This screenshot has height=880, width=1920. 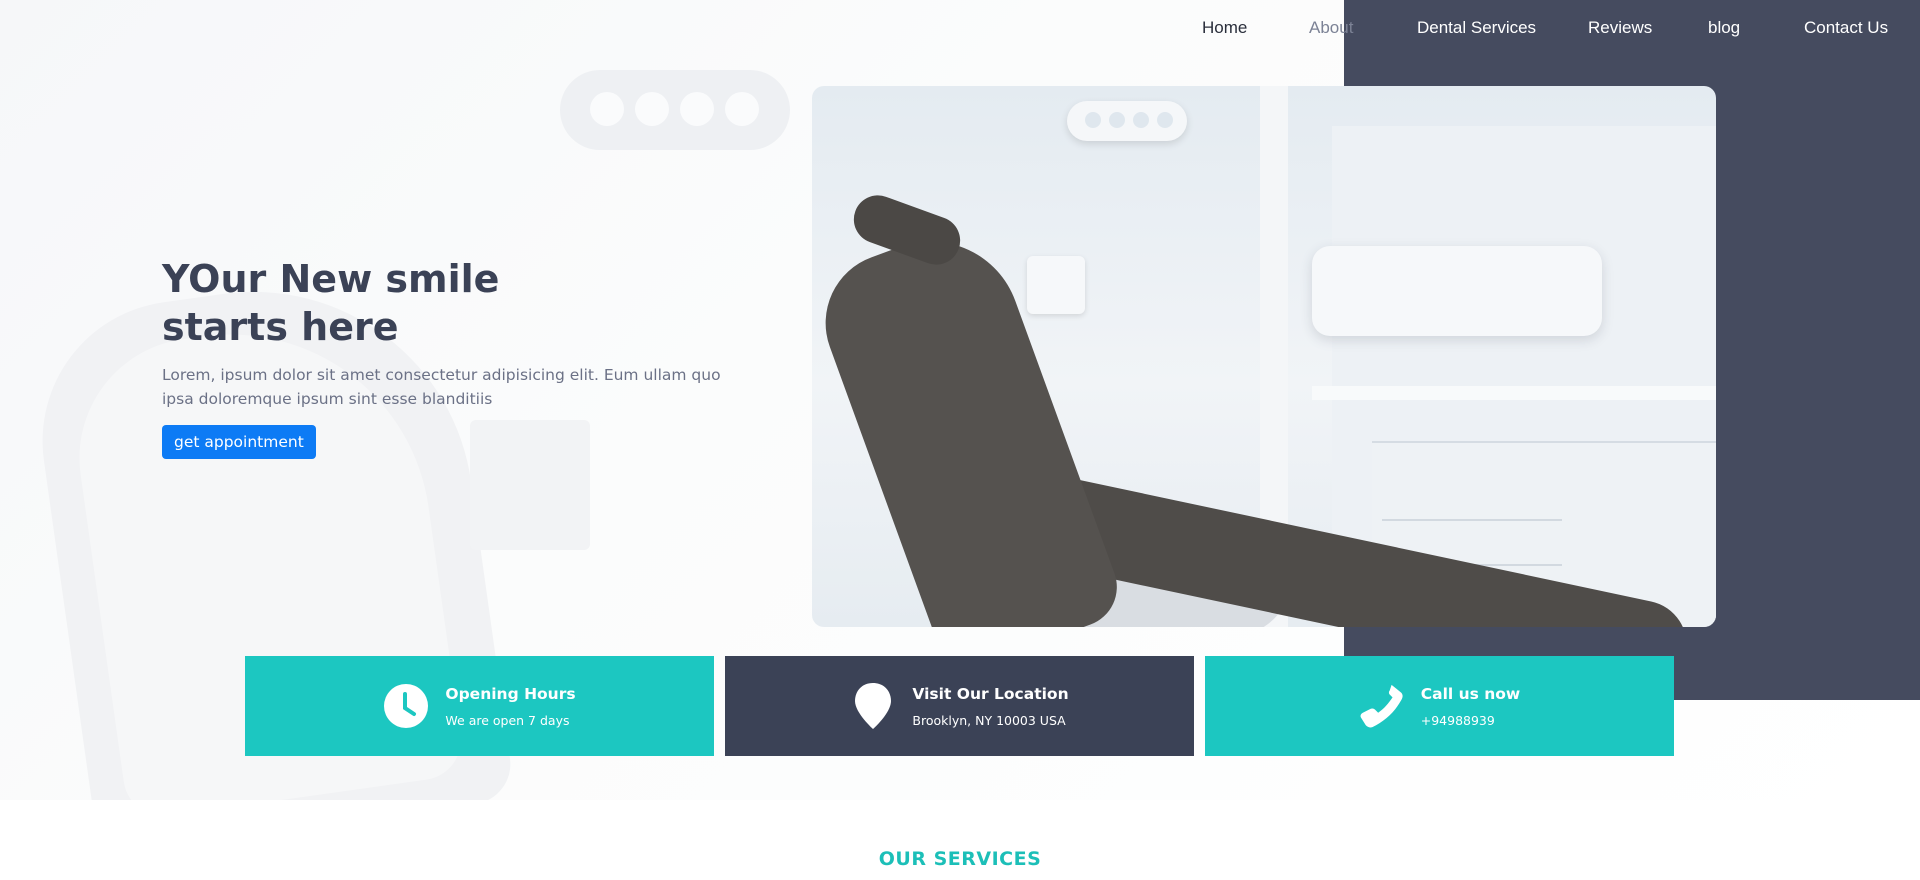 I want to click on info-card-subtitle: +94988939, so click(x=1457, y=720).